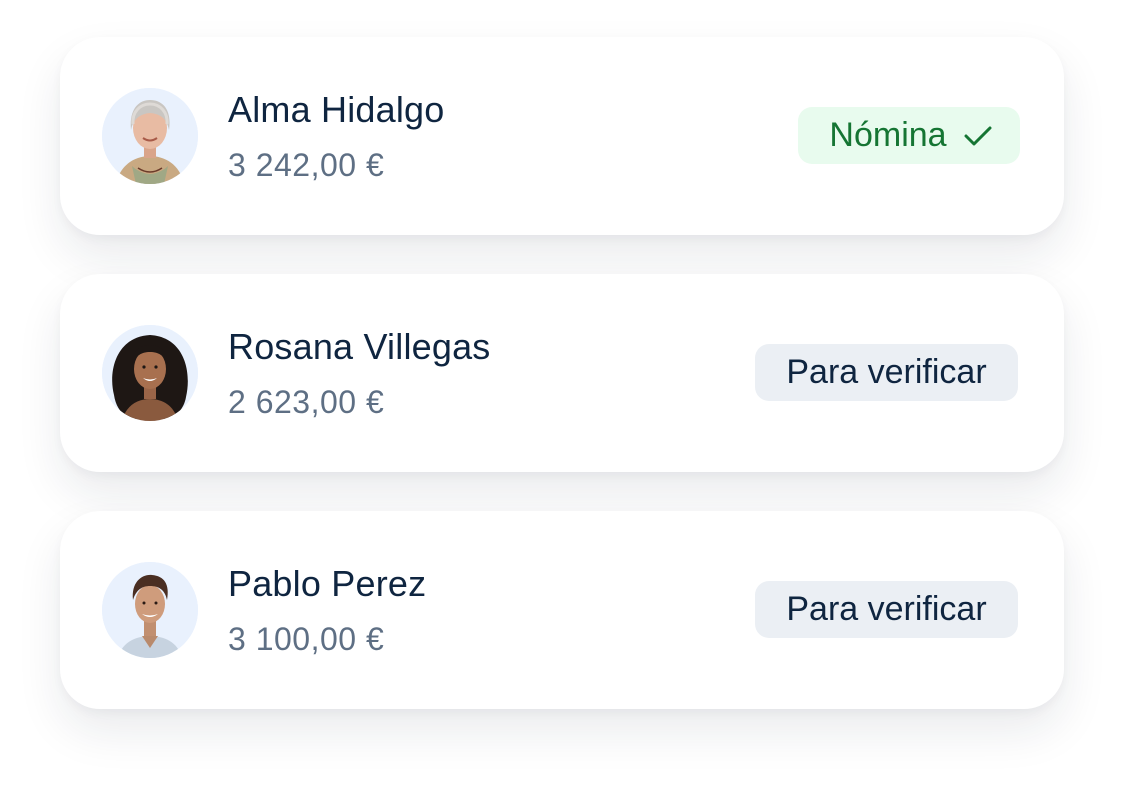  Describe the element at coordinates (359, 346) in the screenshot. I see `employee-name: Rosana Villegas` at that location.